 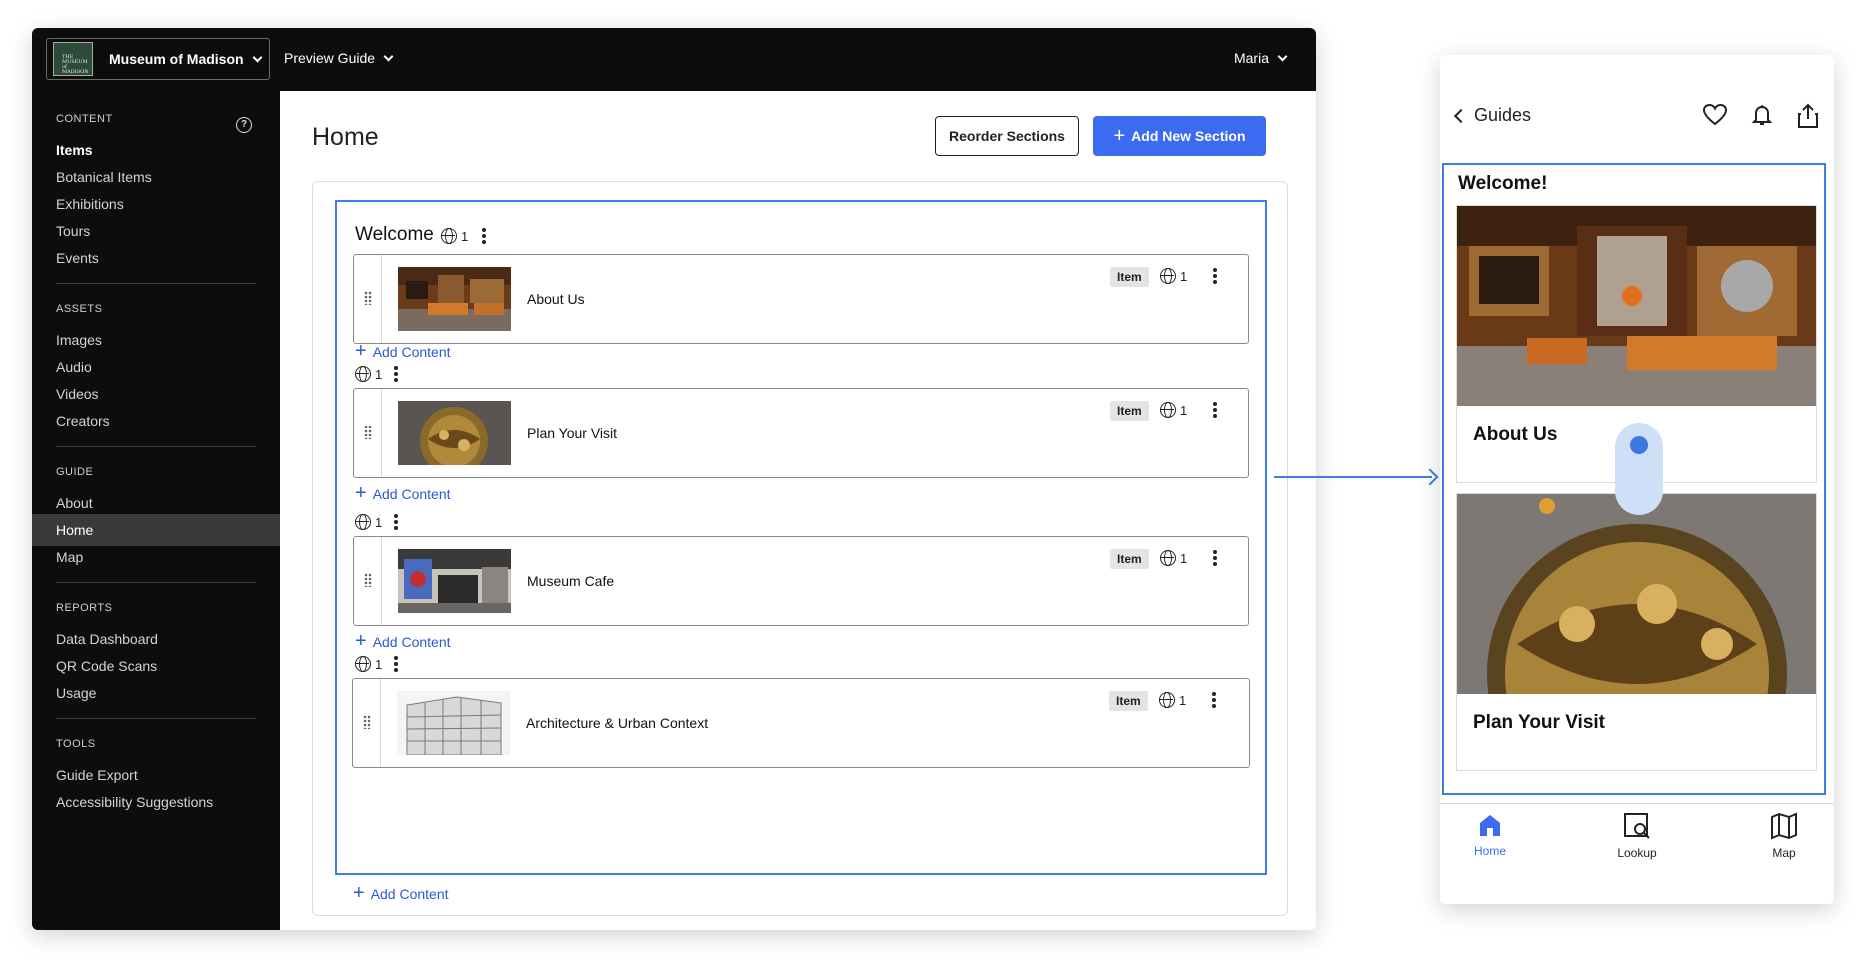 I want to click on org-name: Museum of Madison, so click(x=176, y=59).